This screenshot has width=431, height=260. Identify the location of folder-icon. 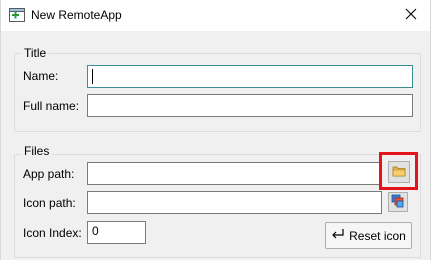
(399, 172).